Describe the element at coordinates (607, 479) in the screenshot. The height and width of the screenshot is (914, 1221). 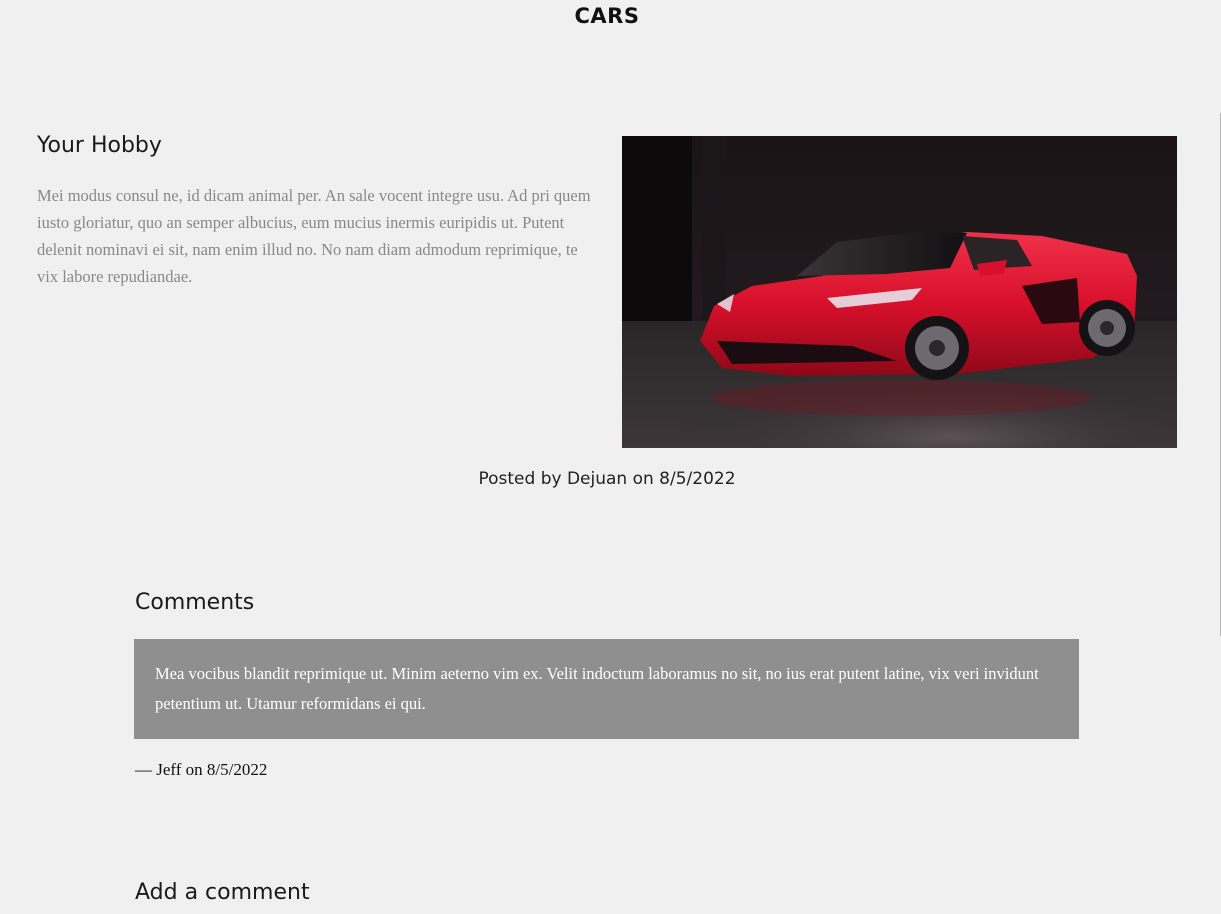
I see `post-byline: Posted by Dejuan on 8/5/2022` at that location.